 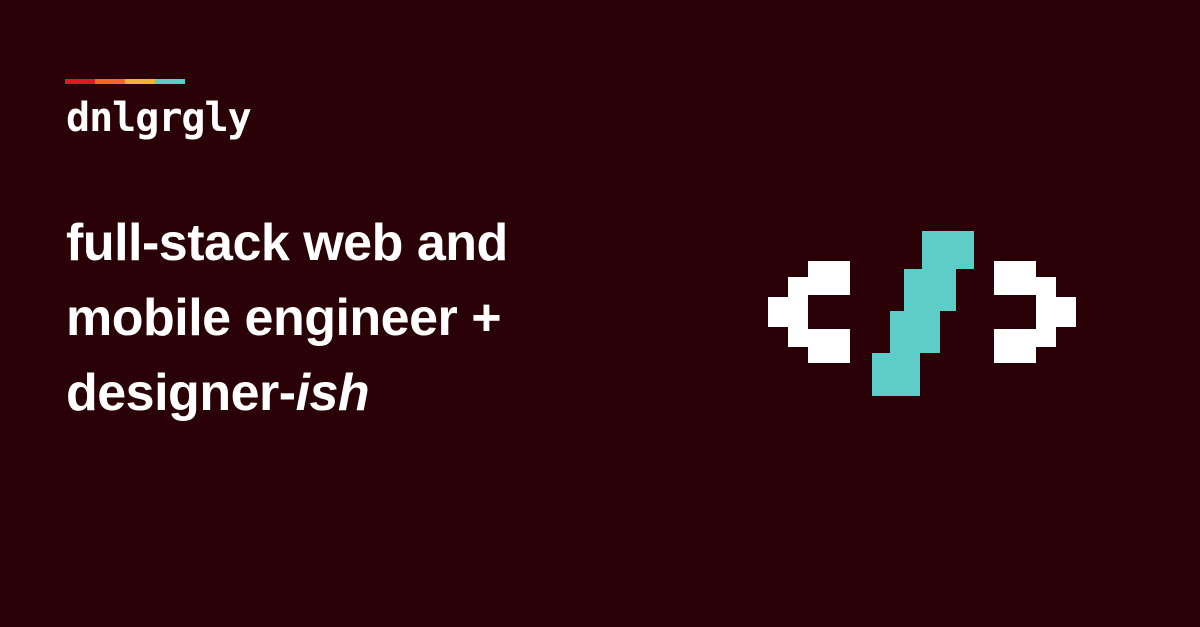 I want to click on right-bracket, so click(x=1035, y=312).